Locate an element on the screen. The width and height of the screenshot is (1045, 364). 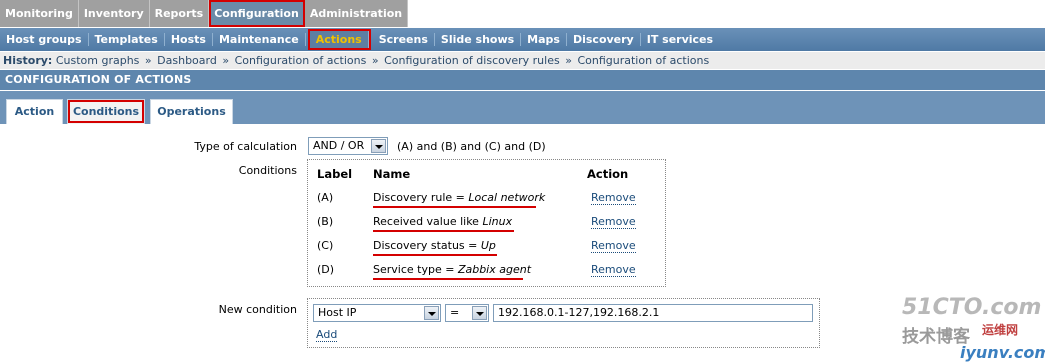
tab-monitoring: Monitoring is located at coordinates (39, 13).